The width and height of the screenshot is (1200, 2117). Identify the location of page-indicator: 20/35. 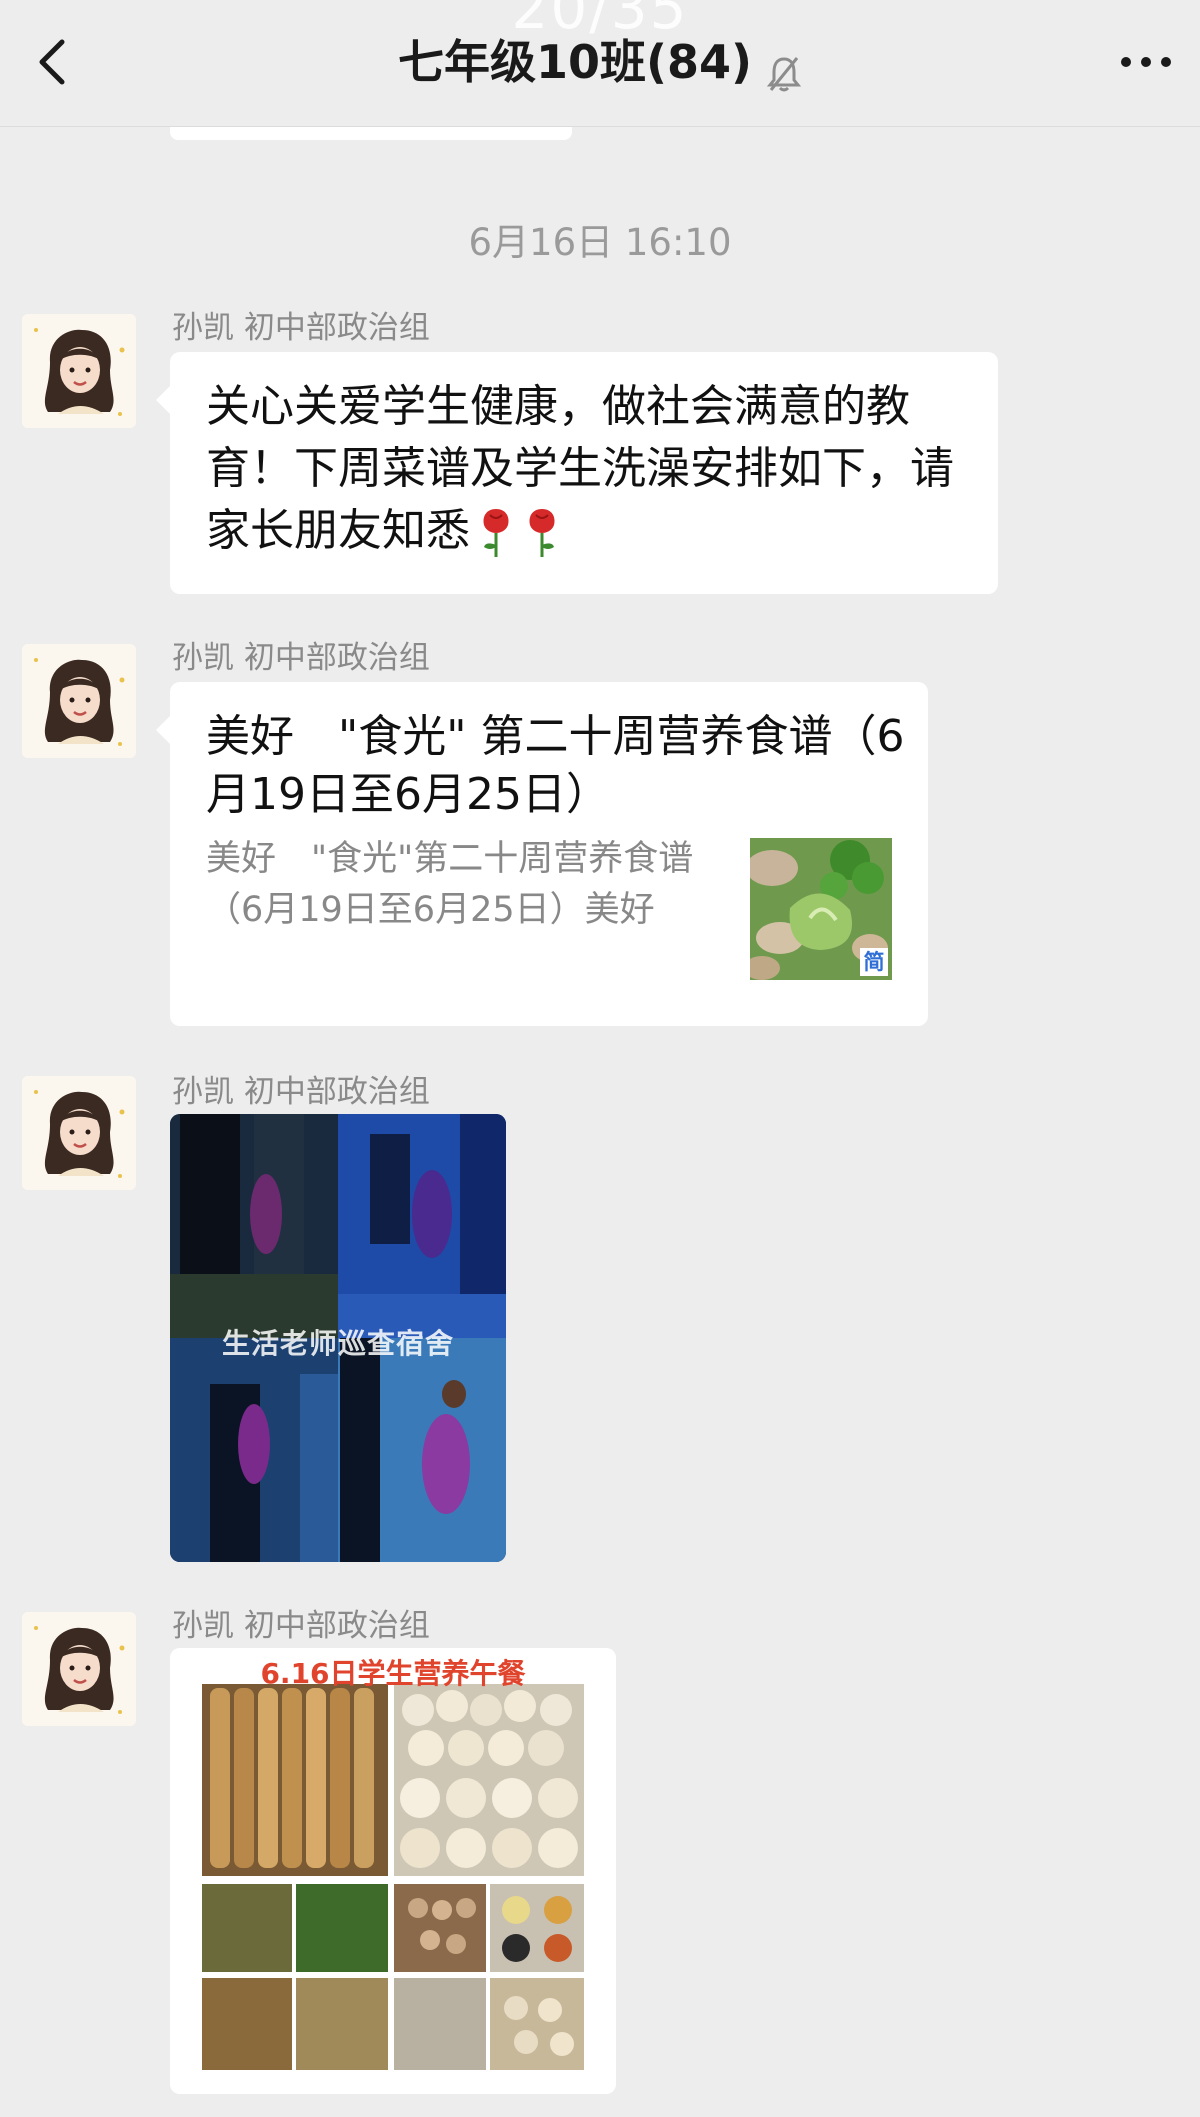
(600, 21).